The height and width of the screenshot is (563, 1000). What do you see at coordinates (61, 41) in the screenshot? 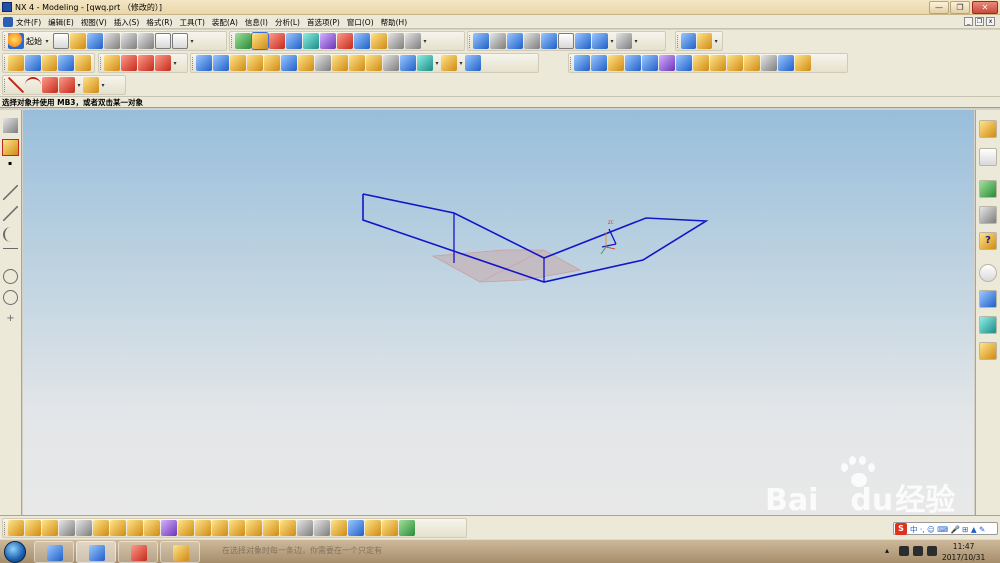
I see `new-file-icon` at bounding box center [61, 41].